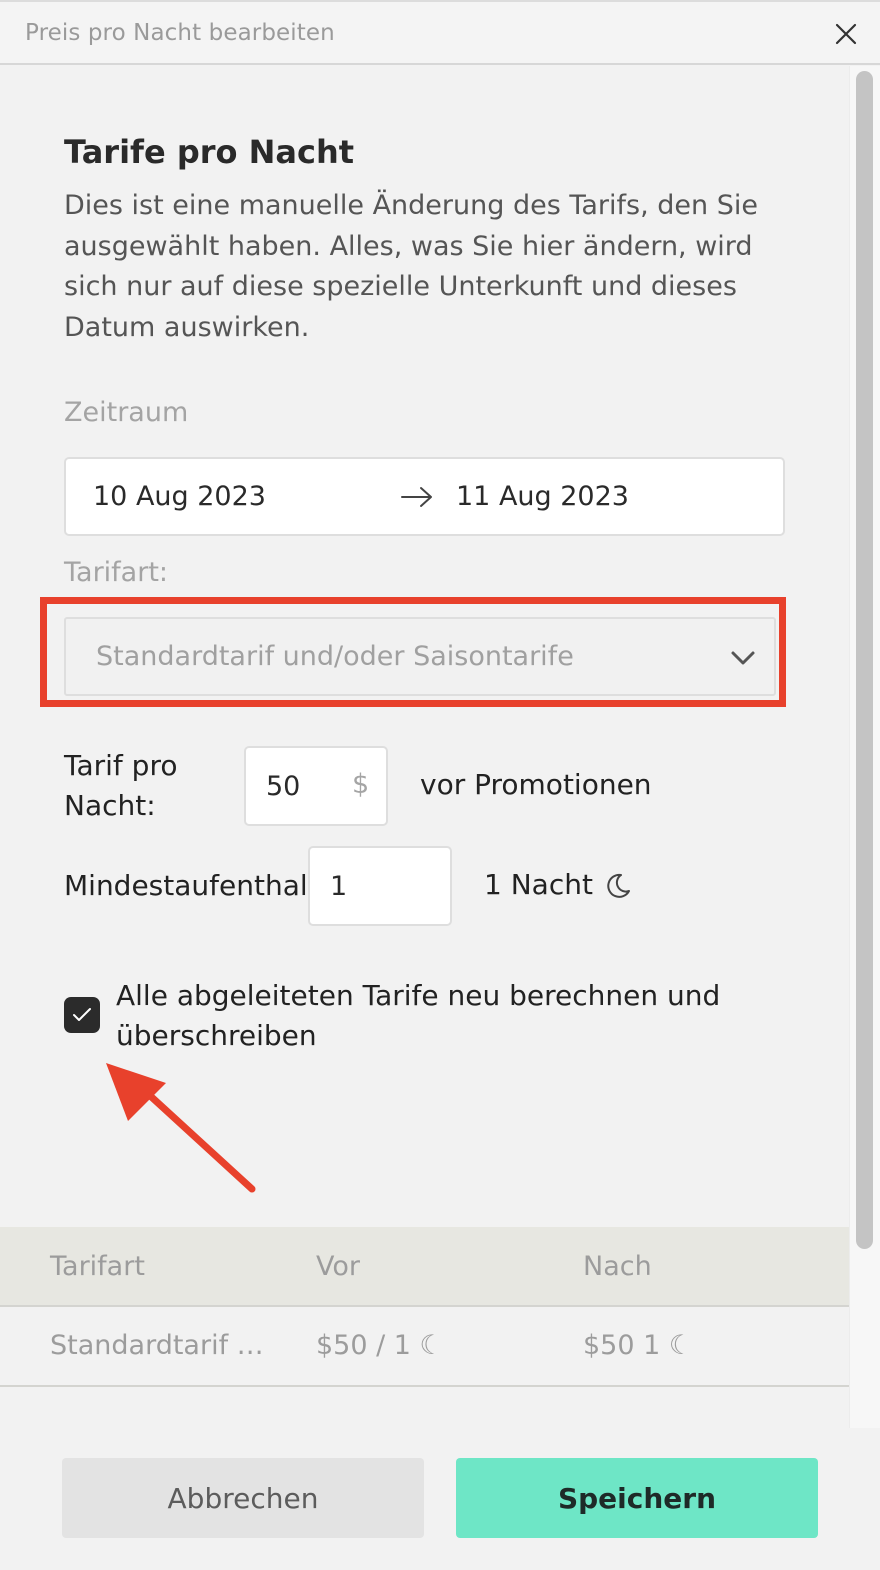 The width and height of the screenshot is (880, 1570). What do you see at coordinates (542, 496) in the screenshot?
I see `end-date: 11 Aug 2023` at bounding box center [542, 496].